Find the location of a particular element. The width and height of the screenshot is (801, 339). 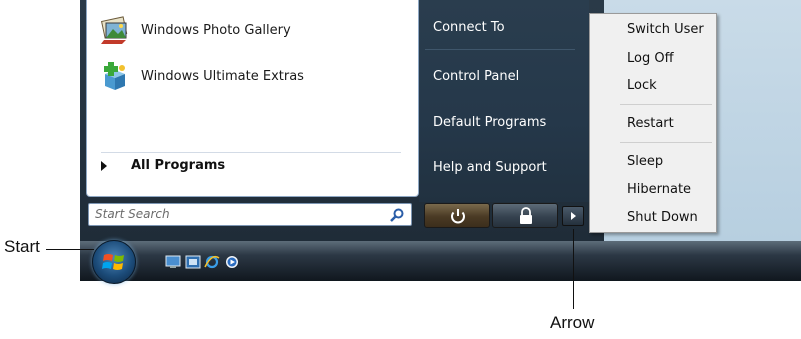

arrow-callout-label: Arrow is located at coordinates (572, 322).